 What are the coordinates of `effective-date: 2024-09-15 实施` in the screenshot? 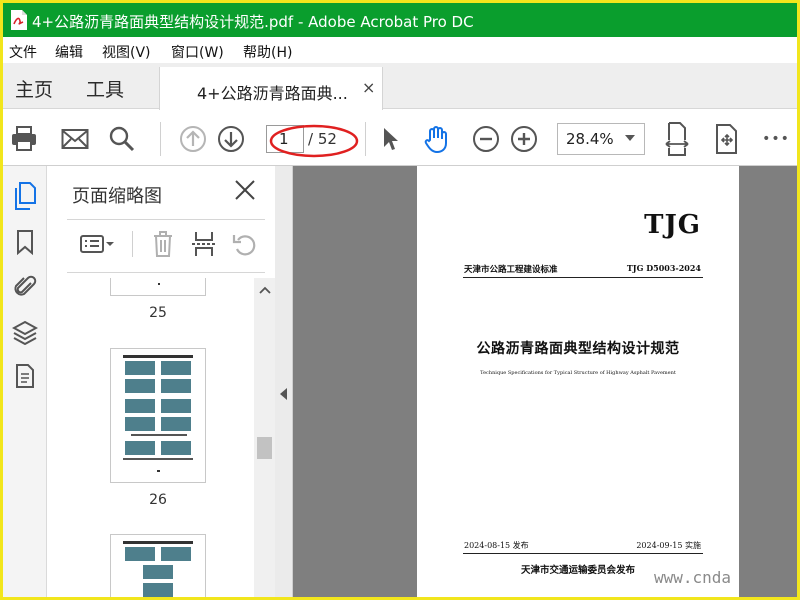 It's located at (668, 545).